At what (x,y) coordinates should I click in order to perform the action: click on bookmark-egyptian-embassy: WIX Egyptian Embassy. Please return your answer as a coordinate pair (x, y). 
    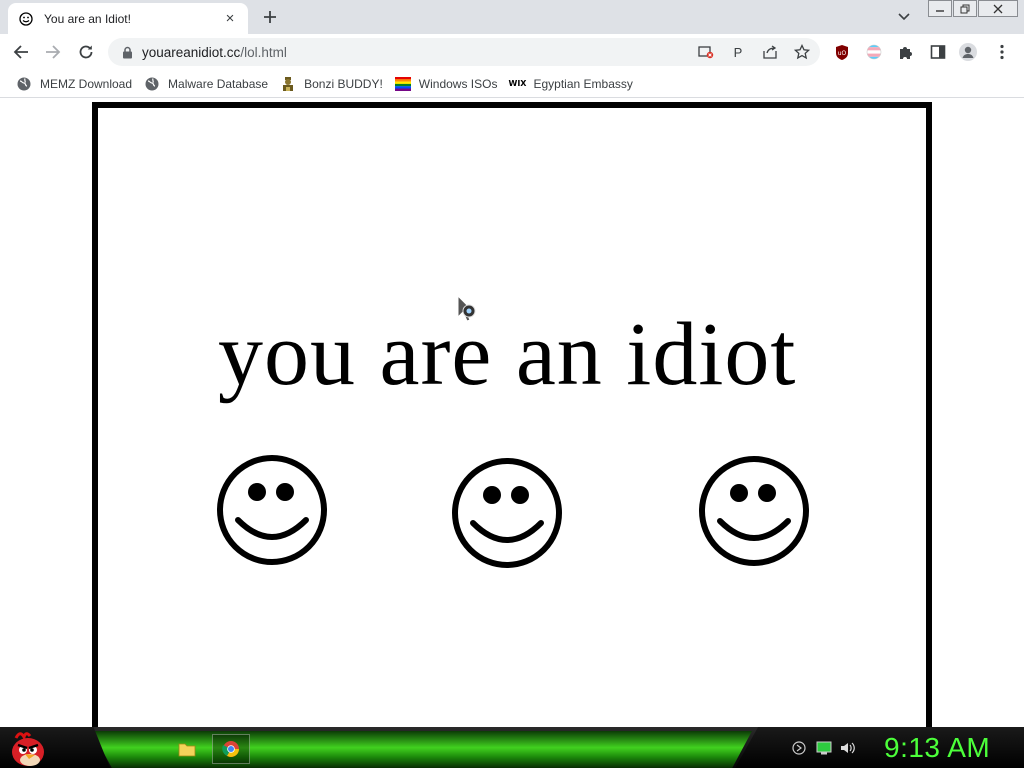
    Looking at the image, I should click on (573, 84).